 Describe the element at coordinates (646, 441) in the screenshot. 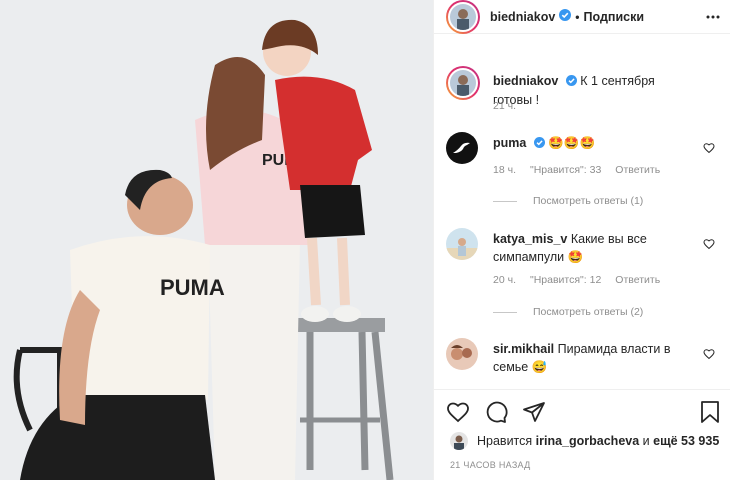

I see `likes-middle: и` at that location.